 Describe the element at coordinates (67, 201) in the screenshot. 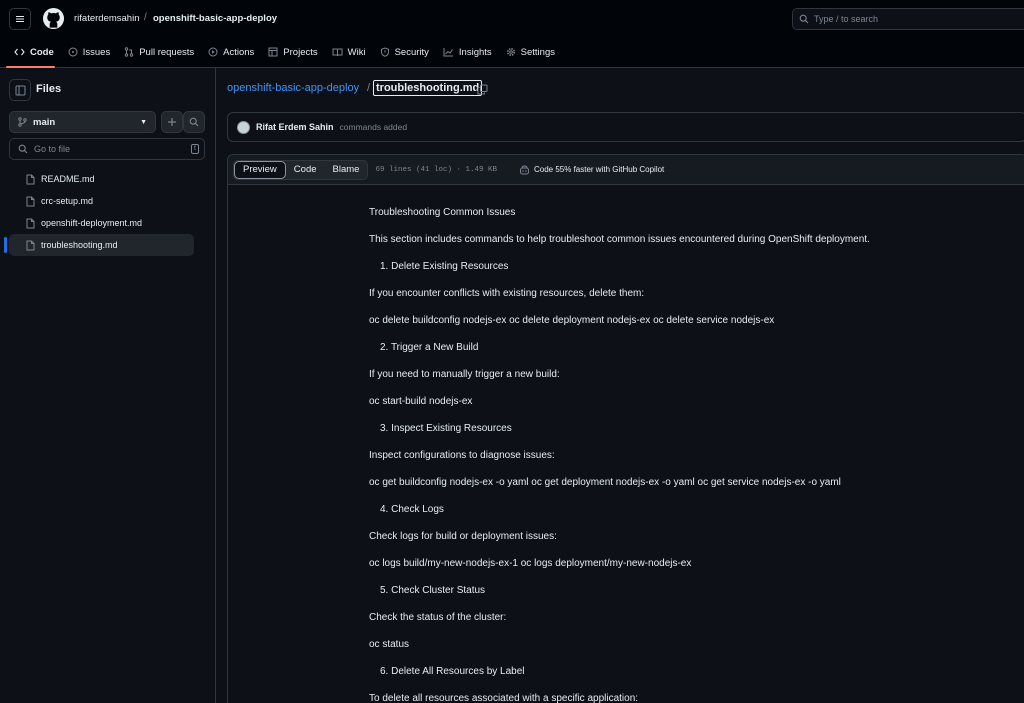

I see `file-name: crc-setup.md` at that location.